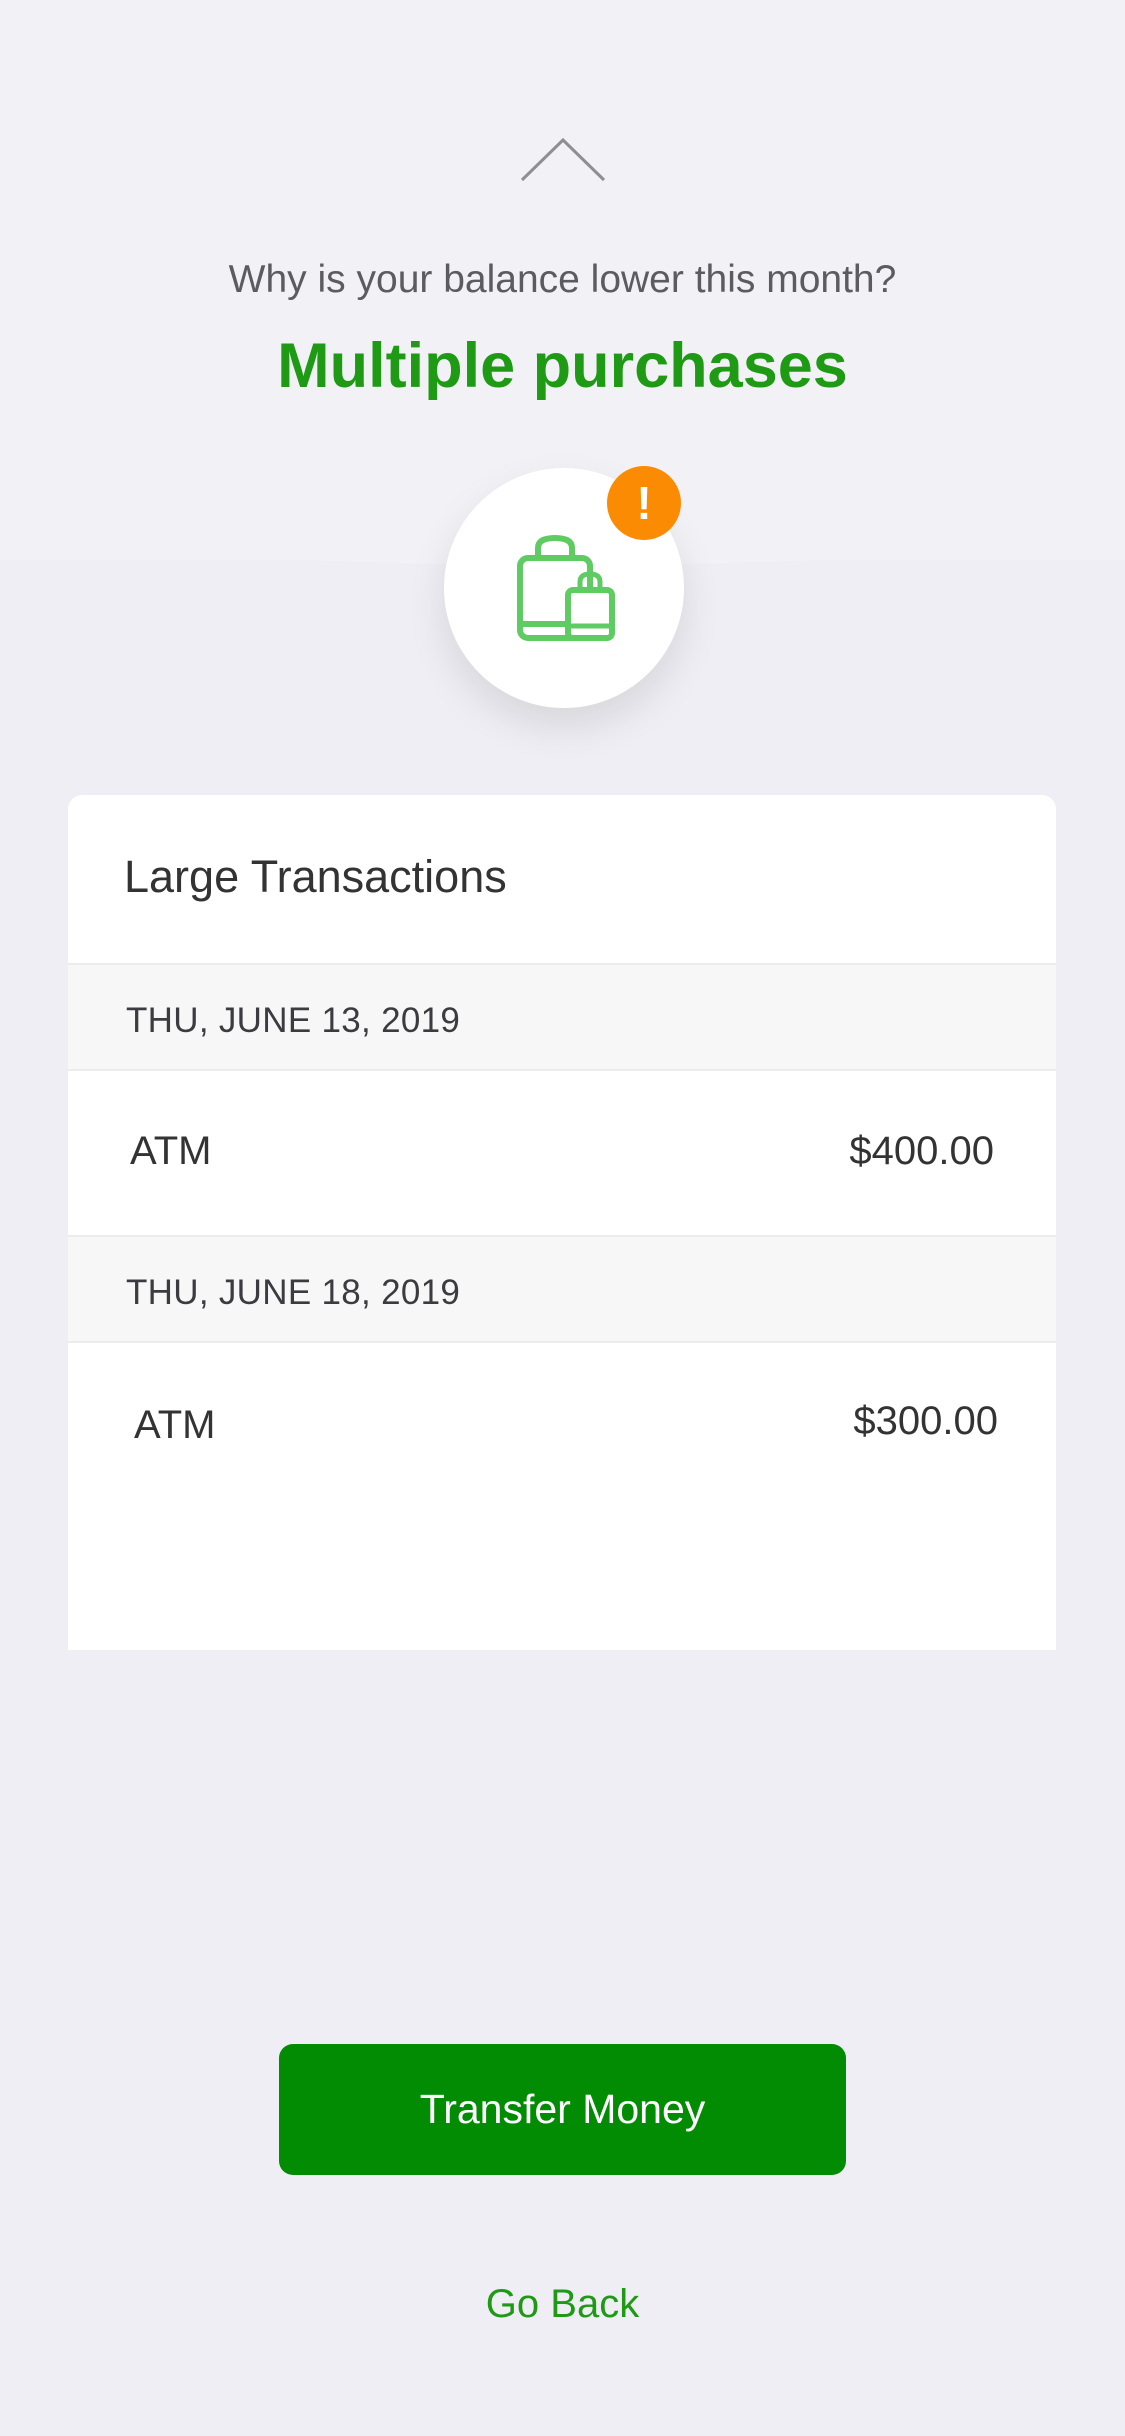  I want to click on chevron-up-icon, so click(563, 158).